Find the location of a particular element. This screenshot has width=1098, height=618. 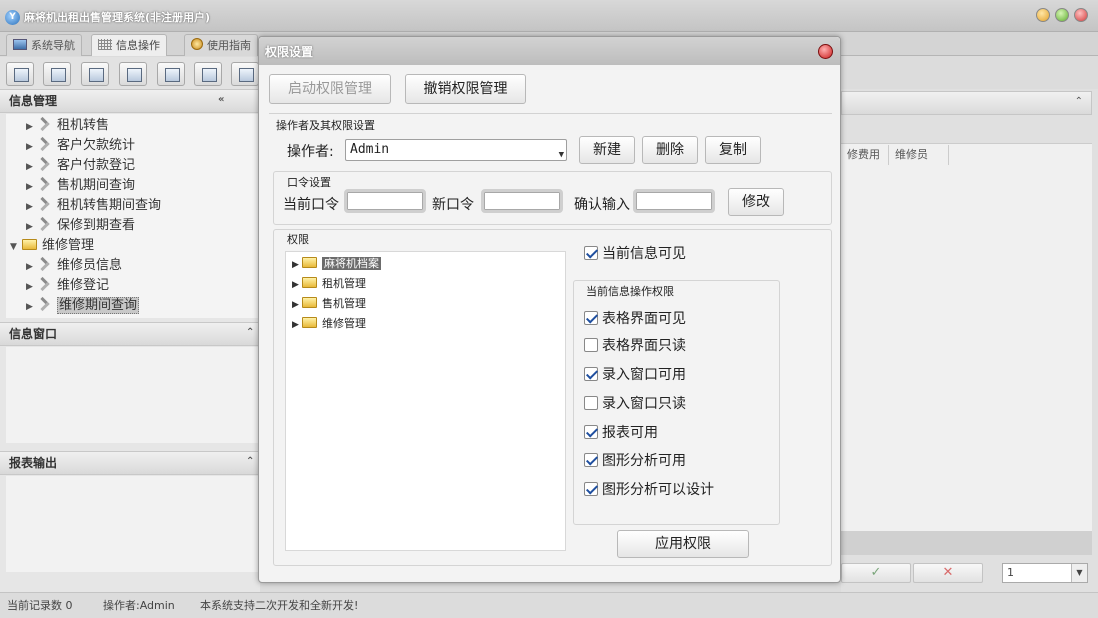

tree-item: ▶ 租机转售 is located at coordinates (67, 123).